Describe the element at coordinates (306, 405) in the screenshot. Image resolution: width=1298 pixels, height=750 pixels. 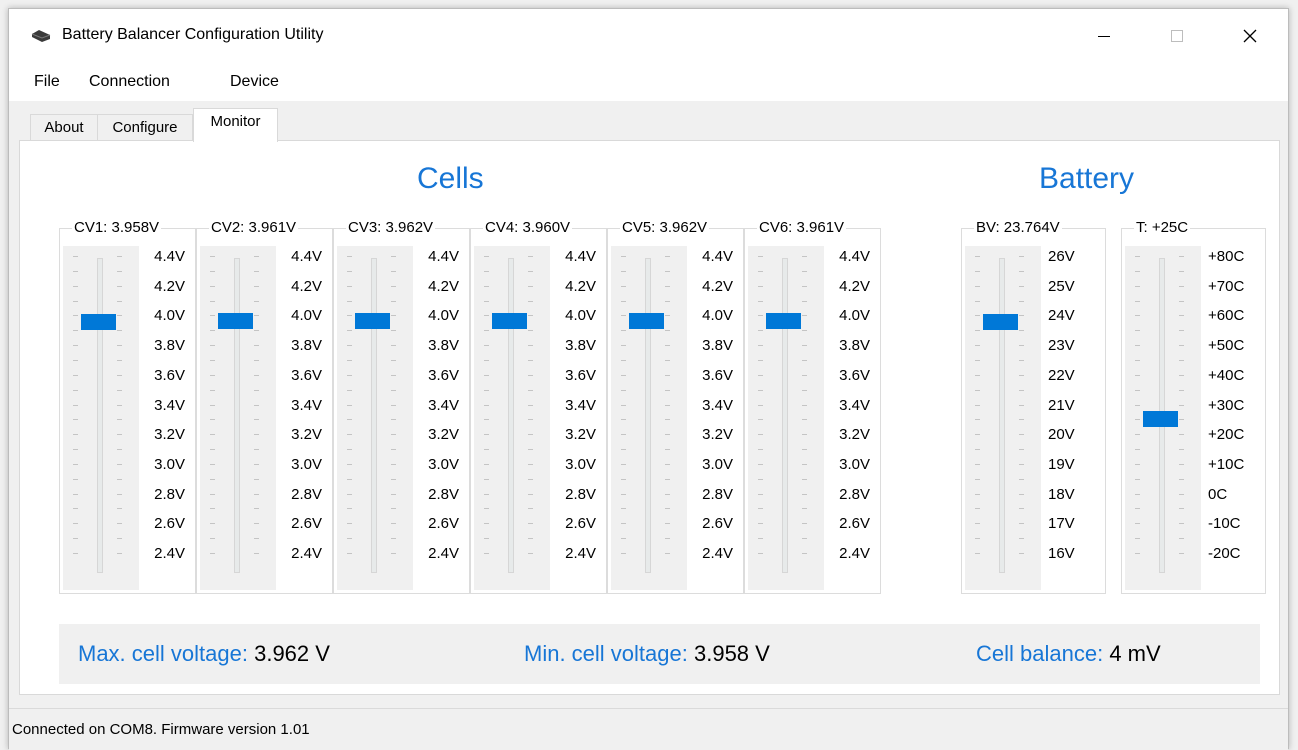
I see `cell-2-scale-label: 3.4V` at that location.